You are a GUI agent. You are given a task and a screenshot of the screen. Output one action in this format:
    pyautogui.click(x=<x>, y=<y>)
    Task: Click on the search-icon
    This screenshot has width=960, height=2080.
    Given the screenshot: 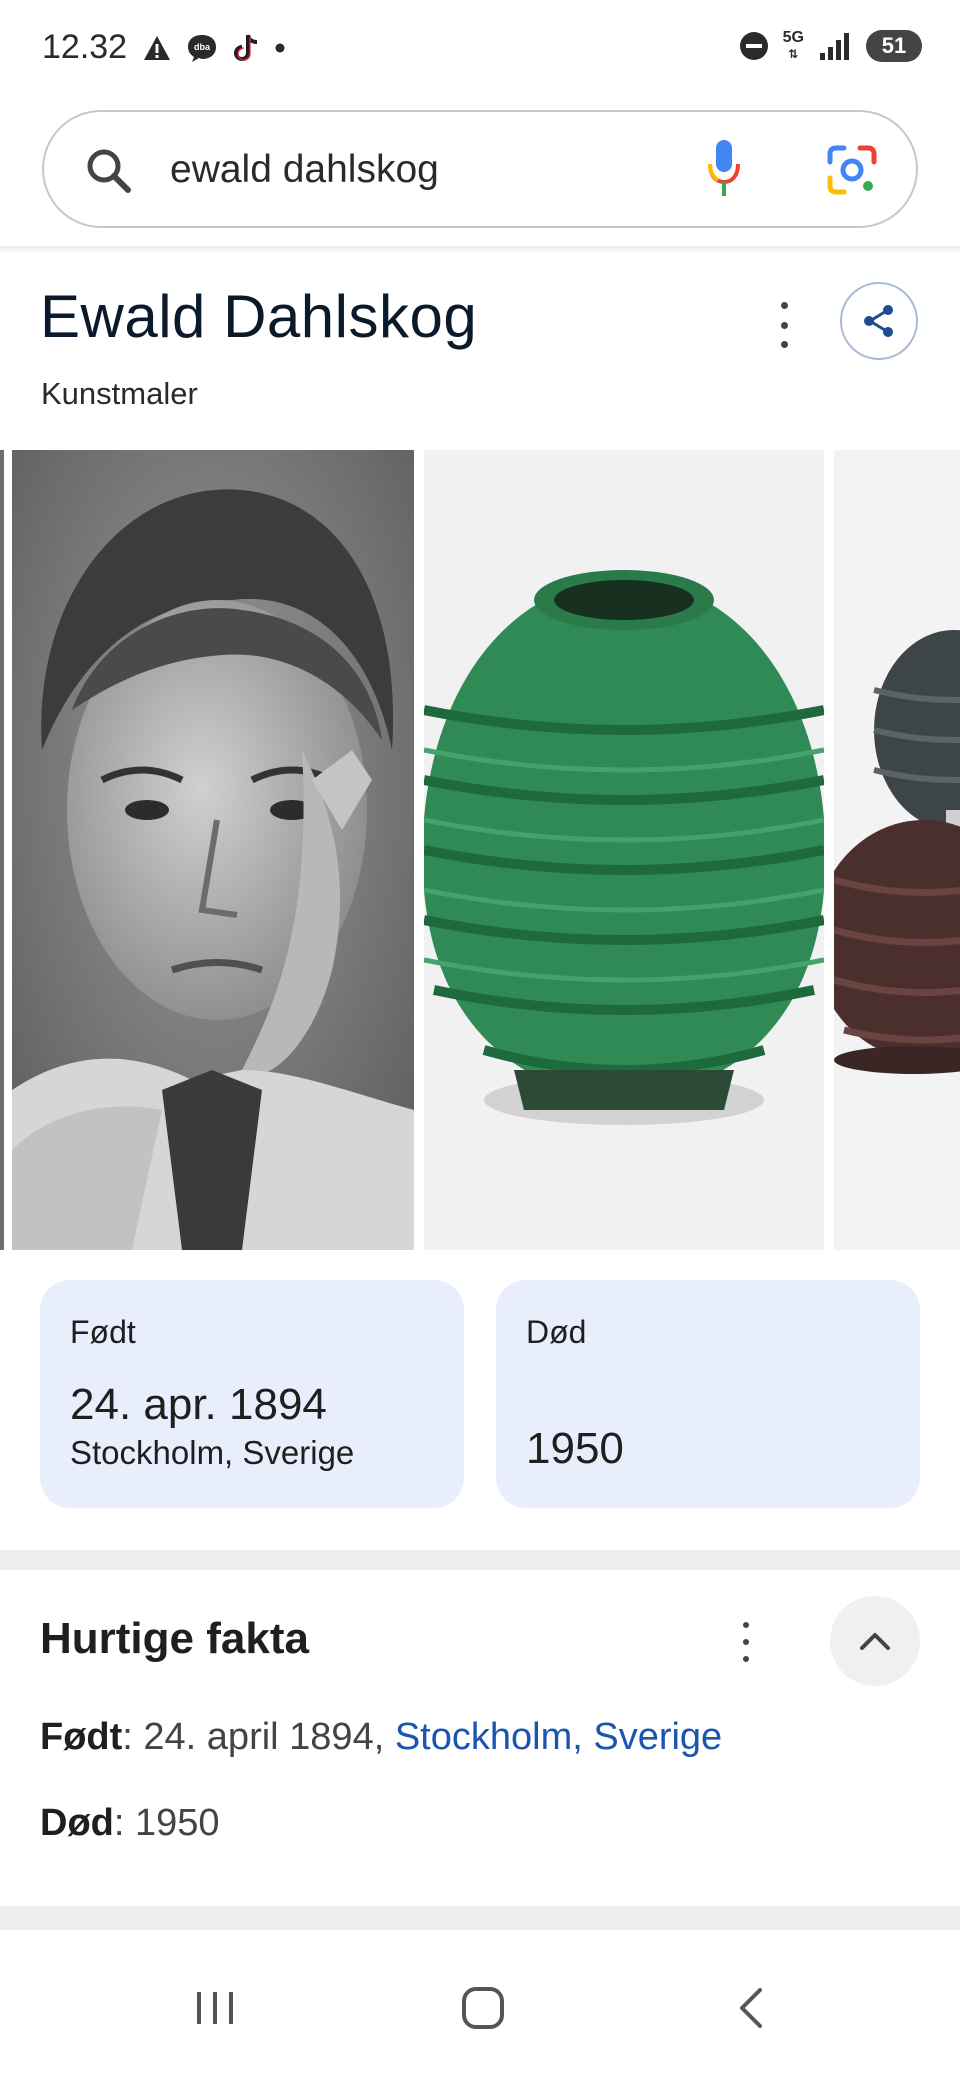 What is the action you would take?
    pyautogui.click(x=109, y=171)
    